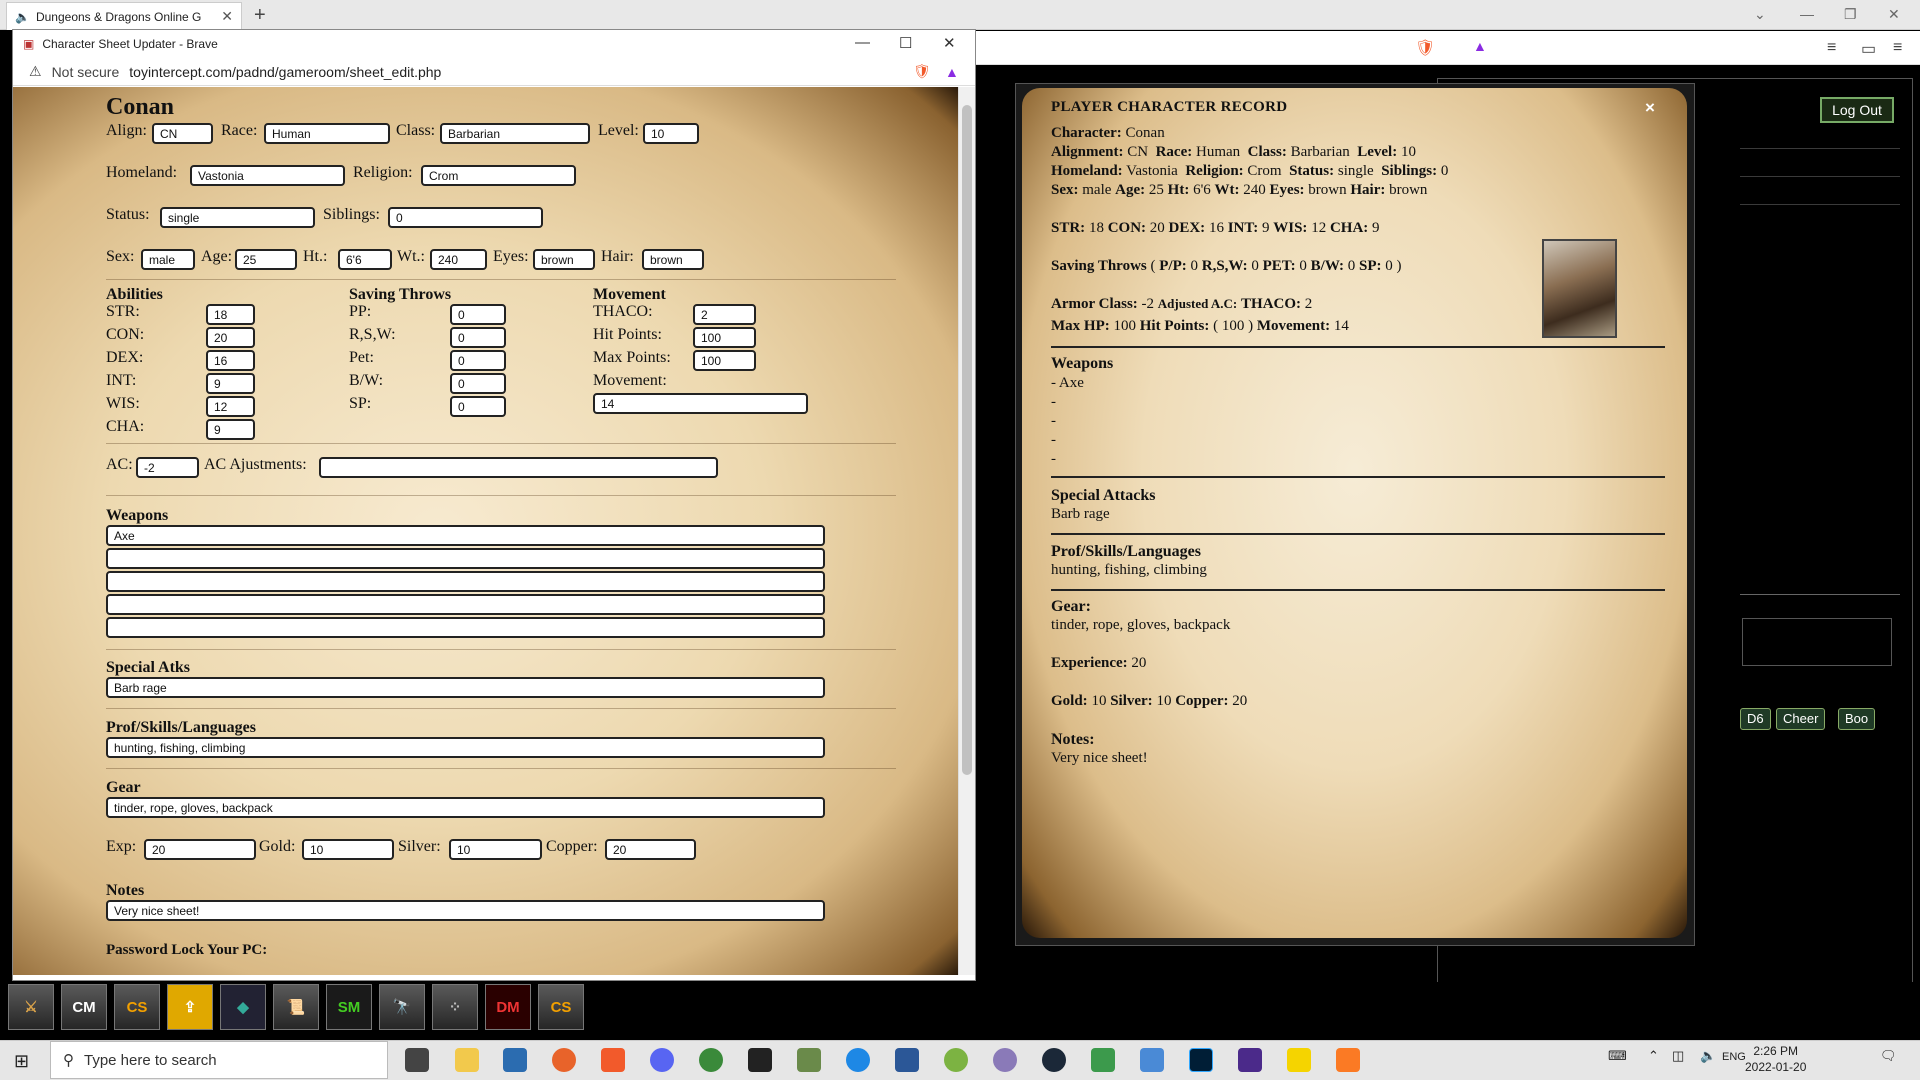  Describe the element at coordinates (227, 16) in the screenshot. I see `close-tab-icon: ✕` at that location.